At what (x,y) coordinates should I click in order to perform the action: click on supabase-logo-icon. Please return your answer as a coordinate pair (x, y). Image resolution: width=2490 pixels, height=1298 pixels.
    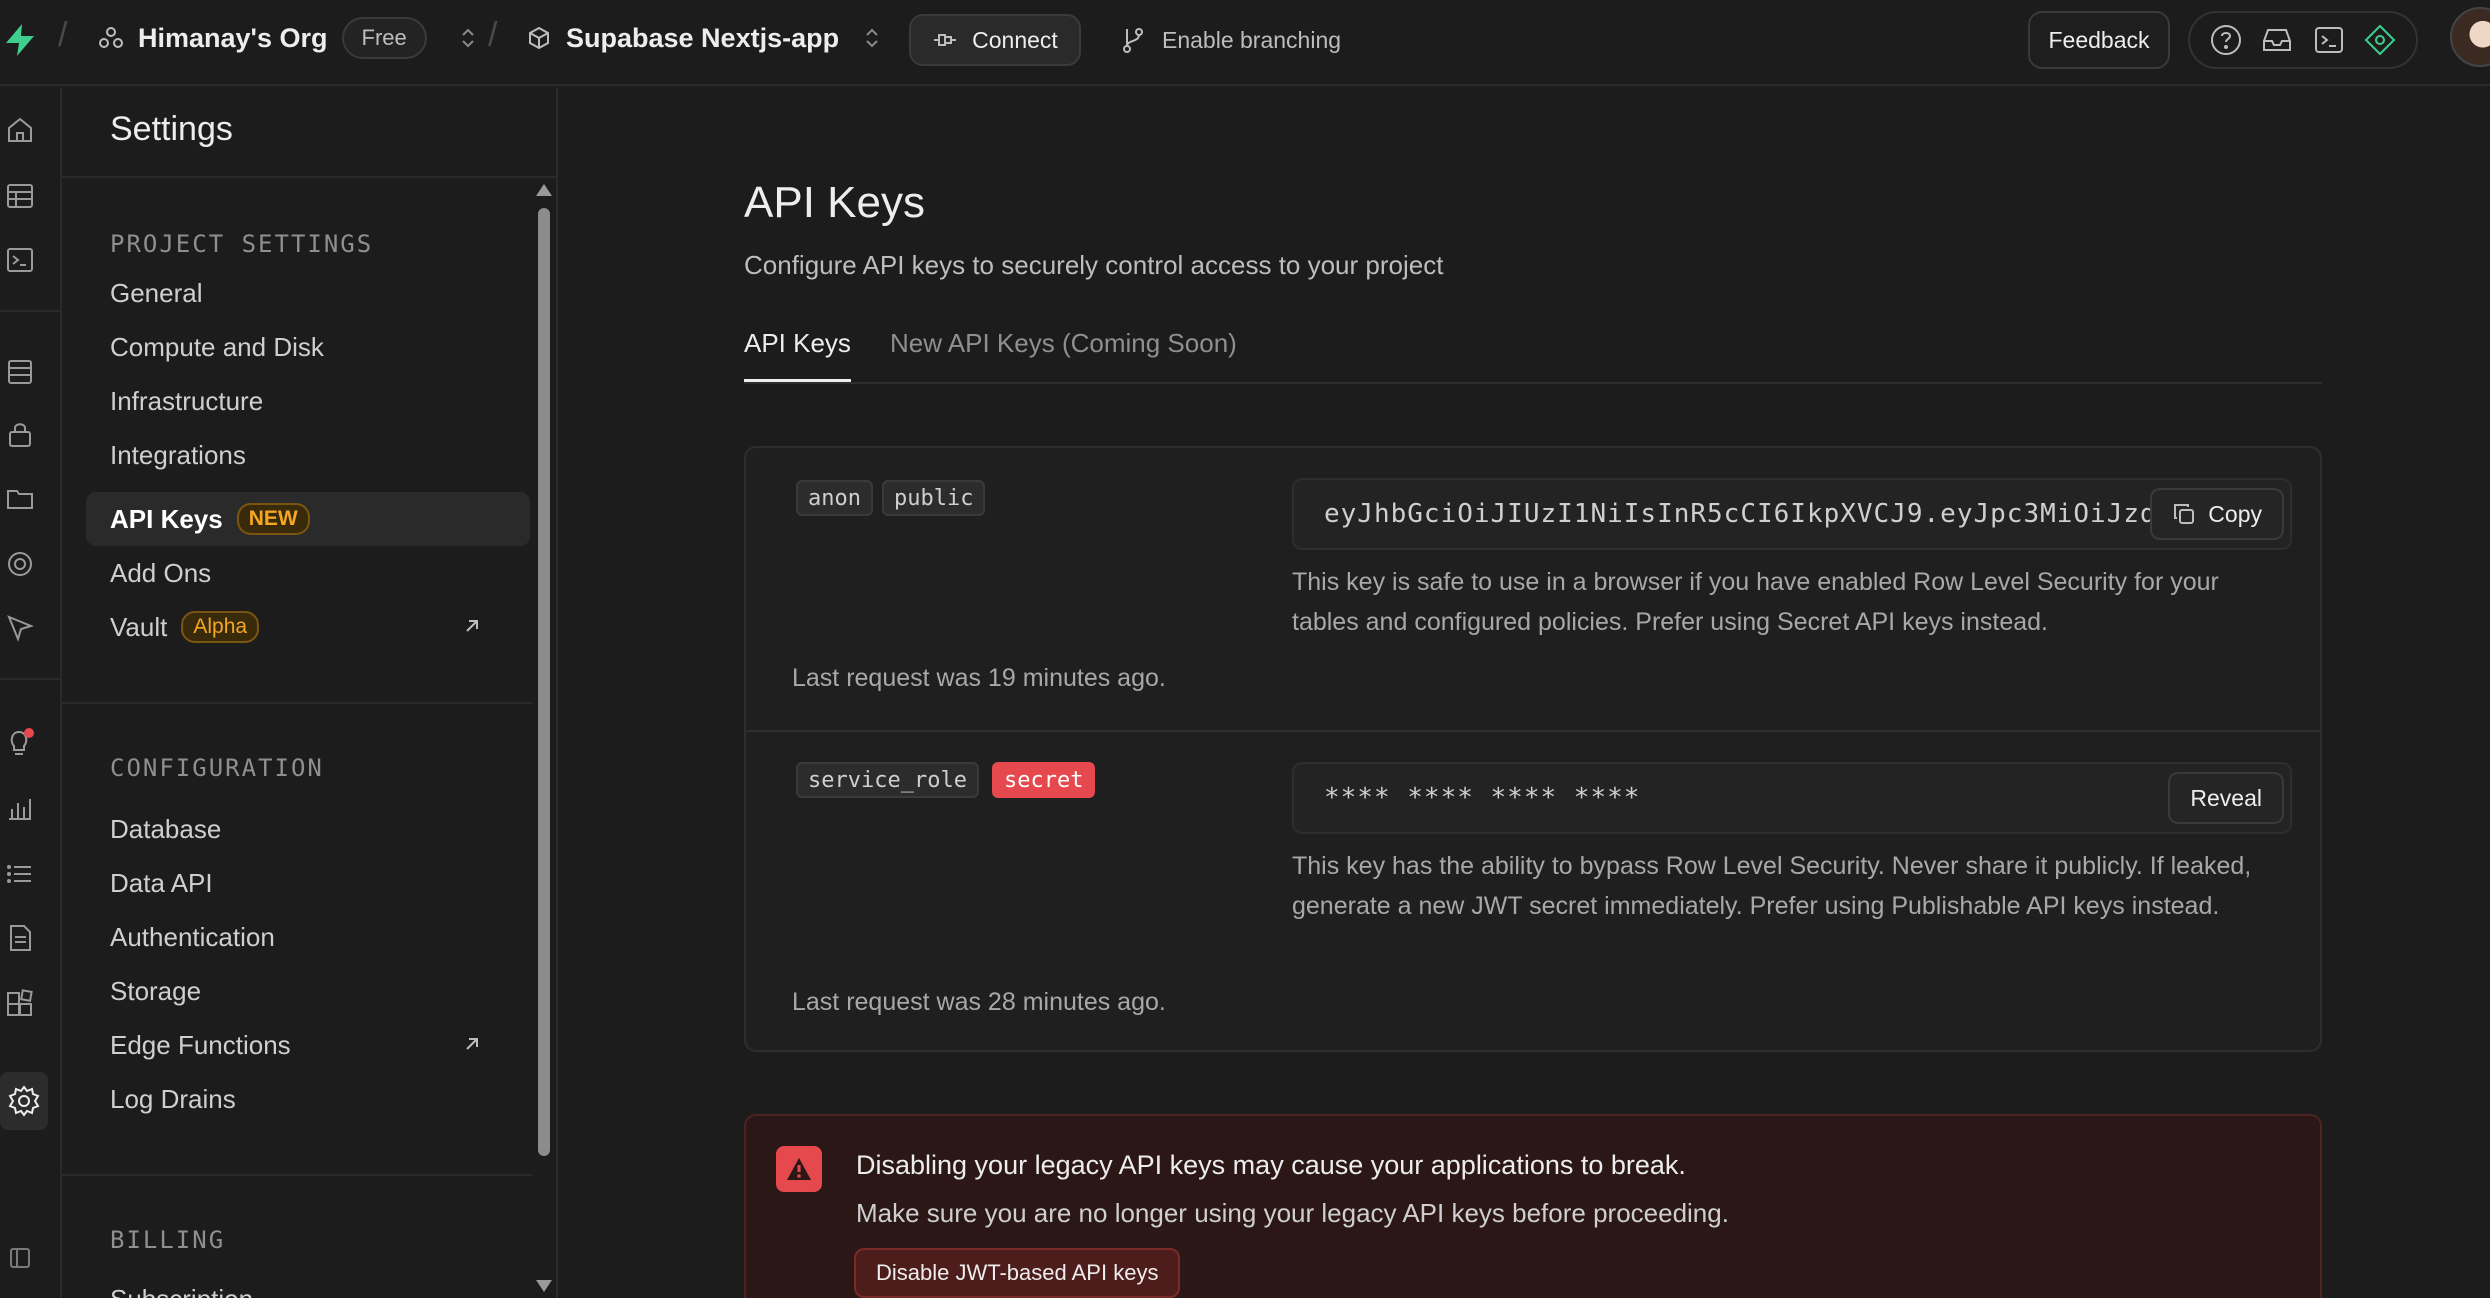
    Looking at the image, I should click on (20, 40).